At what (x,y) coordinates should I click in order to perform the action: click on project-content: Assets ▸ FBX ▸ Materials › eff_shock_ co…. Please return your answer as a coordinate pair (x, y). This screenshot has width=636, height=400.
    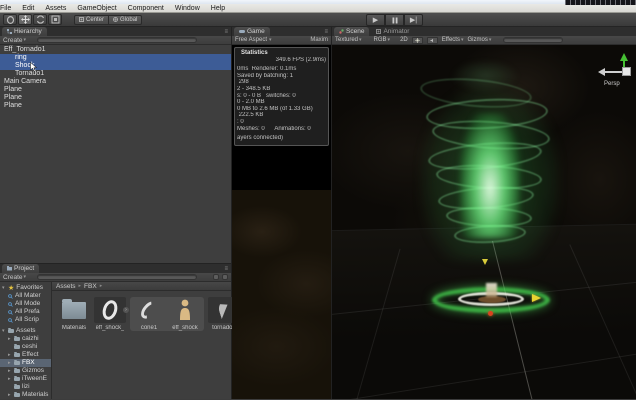
    Looking at the image, I should click on (147, 340).